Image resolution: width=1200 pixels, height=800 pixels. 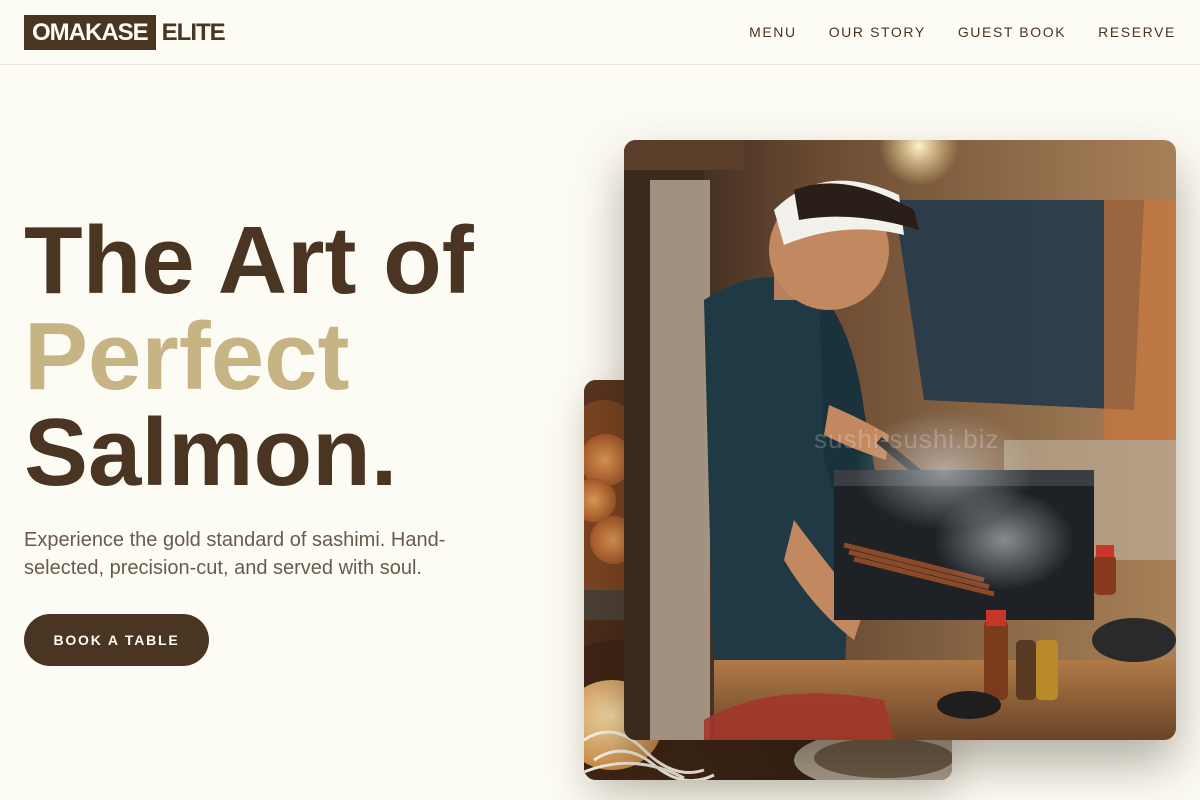 I want to click on hero-title: The Art of Perfect Salmon., so click(x=249, y=357).